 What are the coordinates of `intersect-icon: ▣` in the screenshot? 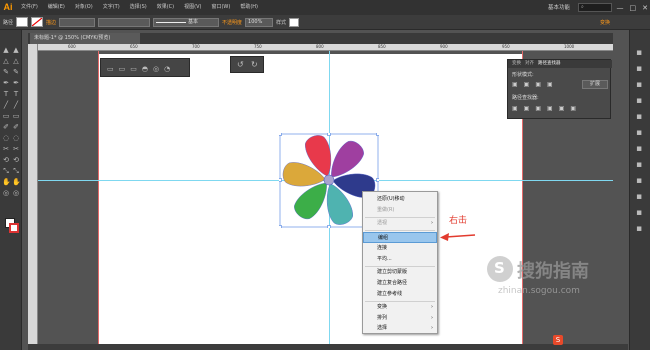 It's located at (538, 84).